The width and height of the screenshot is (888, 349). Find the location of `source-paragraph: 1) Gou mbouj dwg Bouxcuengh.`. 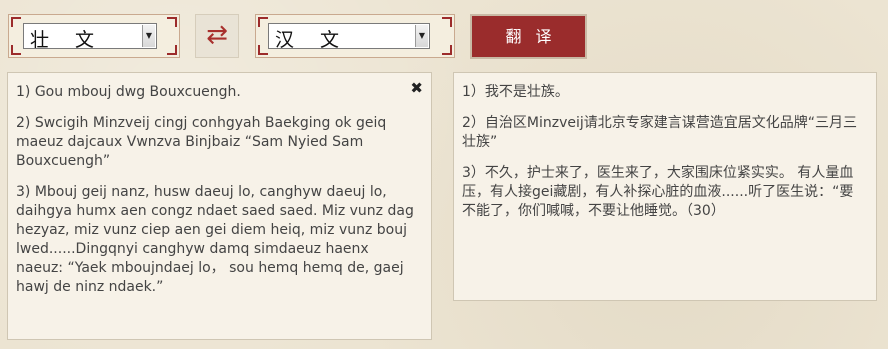

source-paragraph: 1) Gou mbouj dwg Bouxcuengh. is located at coordinates (128, 92).